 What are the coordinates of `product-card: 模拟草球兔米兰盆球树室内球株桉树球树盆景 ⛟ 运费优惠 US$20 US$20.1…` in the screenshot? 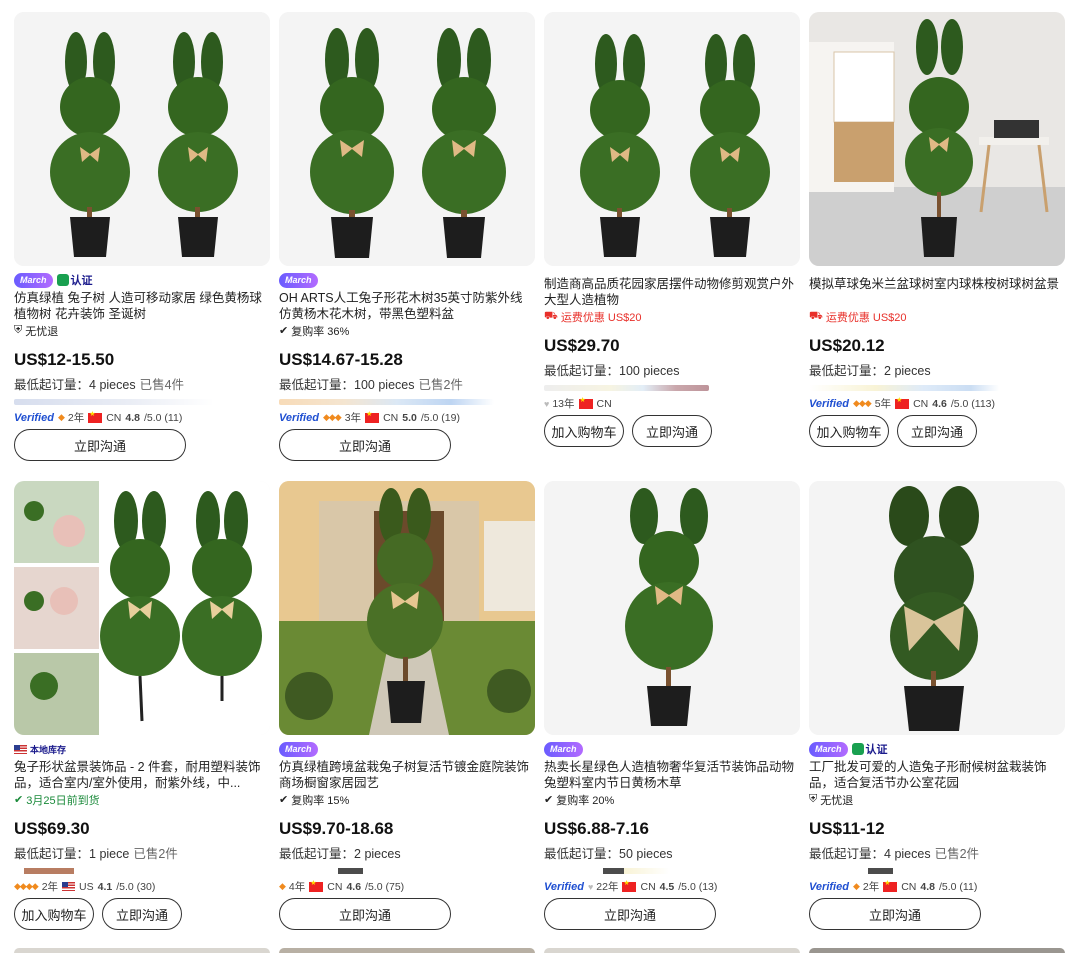 It's located at (937, 229).